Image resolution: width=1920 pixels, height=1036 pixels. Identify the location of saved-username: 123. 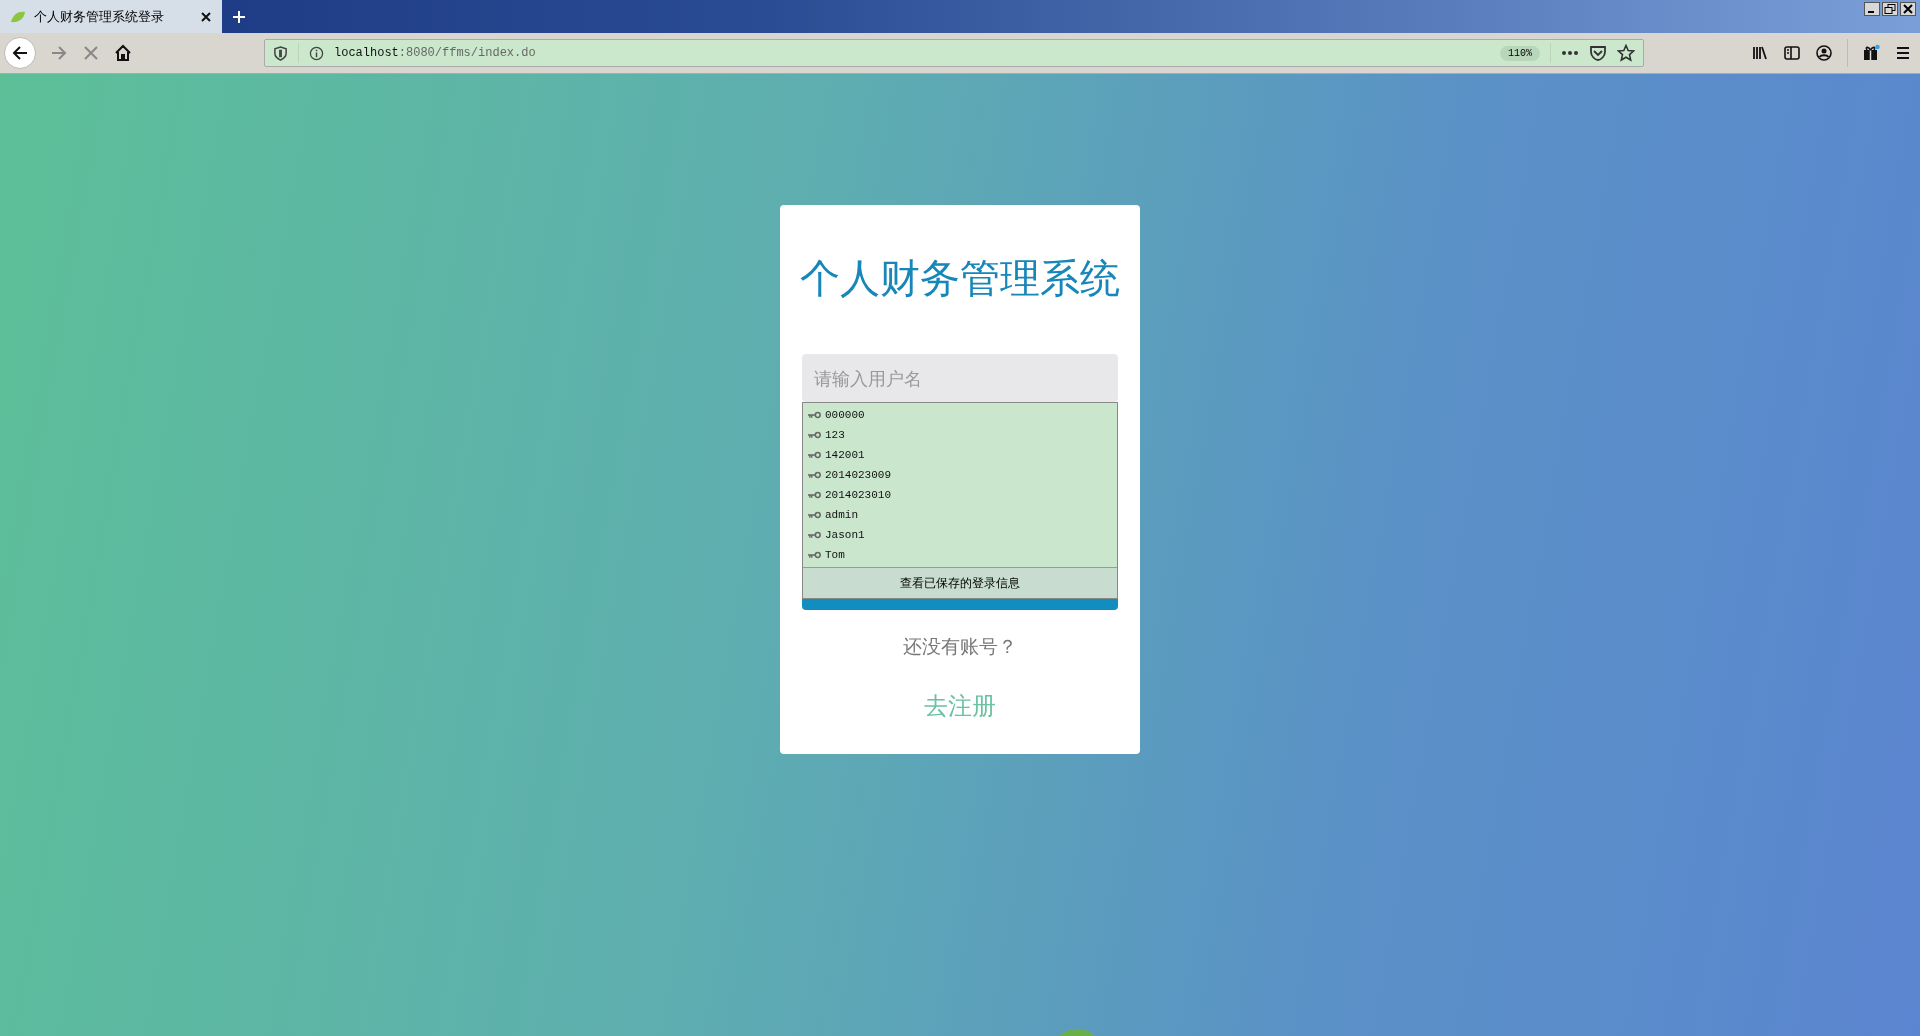
(835, 435).